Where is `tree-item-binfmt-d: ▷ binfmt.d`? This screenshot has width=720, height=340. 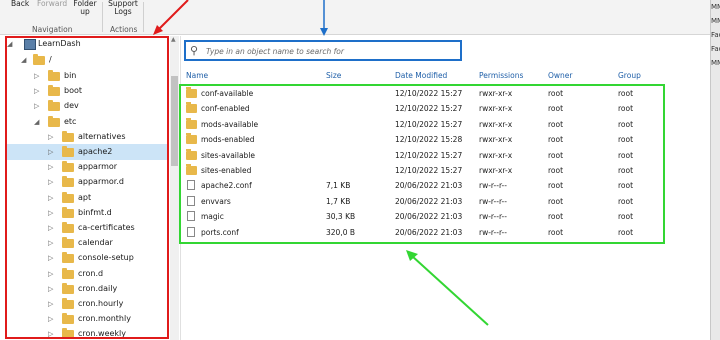
tree-item-binfmt-d: ▷ binfmt.d is located at coordinates (87, 213).